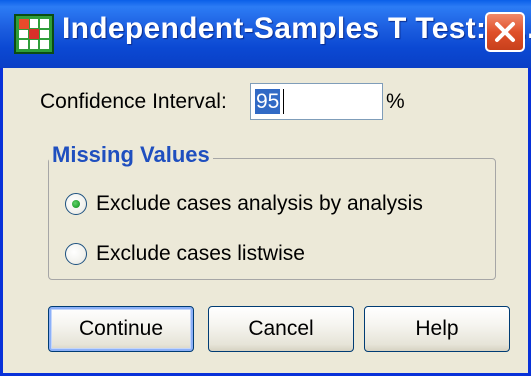 This screenshot has height=376, width=531. I want to click on confidence-interval-label: Confidence Interval:, so click(133, 101).